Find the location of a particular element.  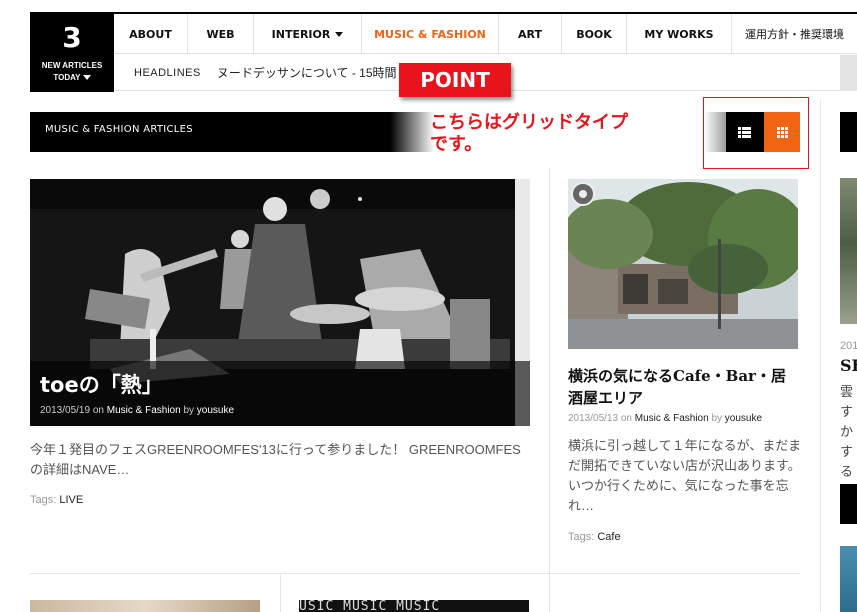

sidebar-thumbnail is located at coordinates (848, 251).